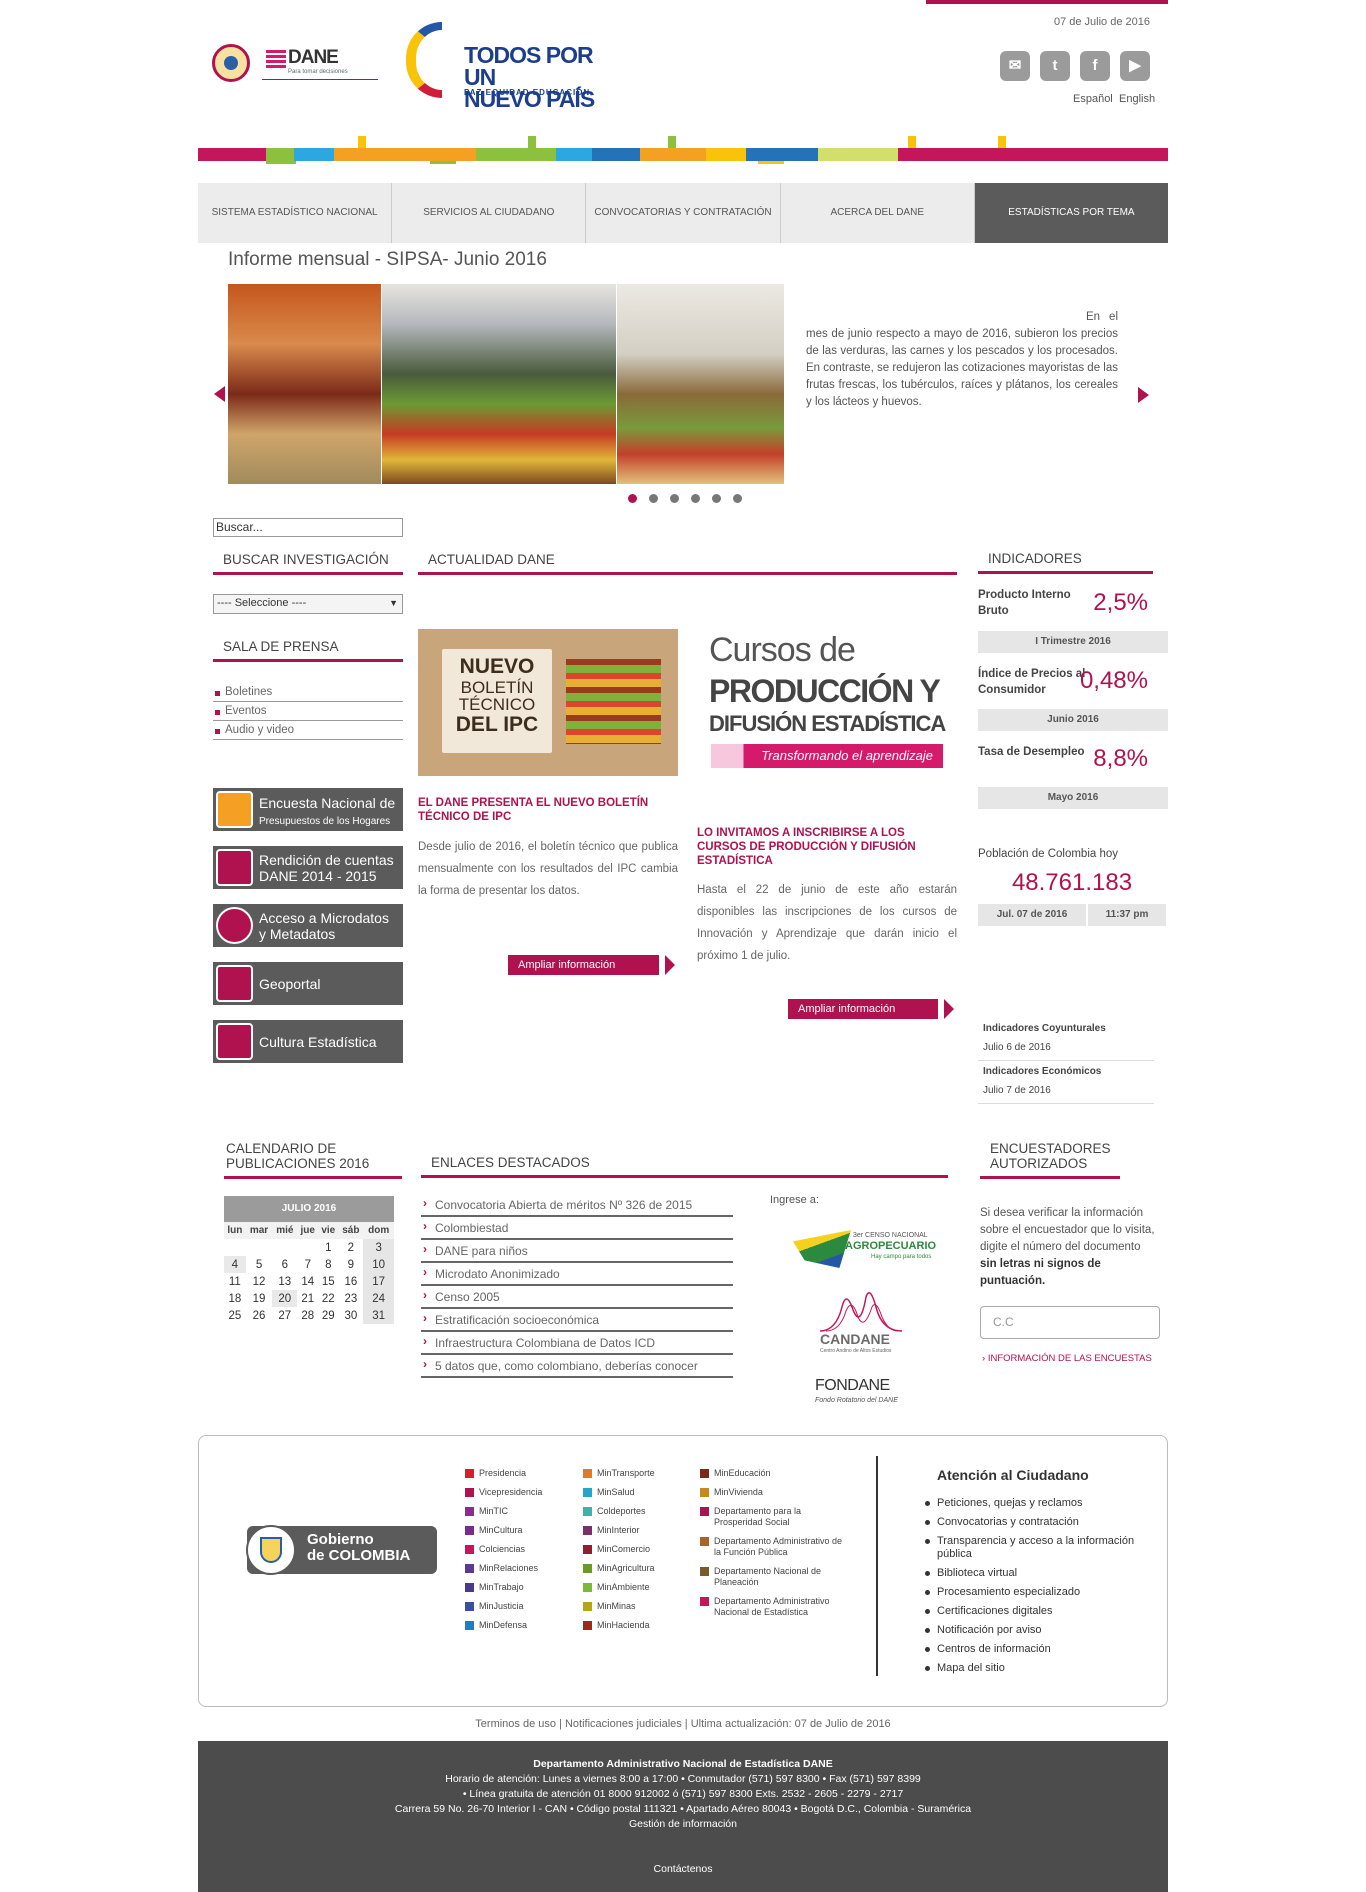  Describe the element at coordinates (1035, 1630) in the screenshot. I see `atencion-link: Notificación por aviso` at that location.